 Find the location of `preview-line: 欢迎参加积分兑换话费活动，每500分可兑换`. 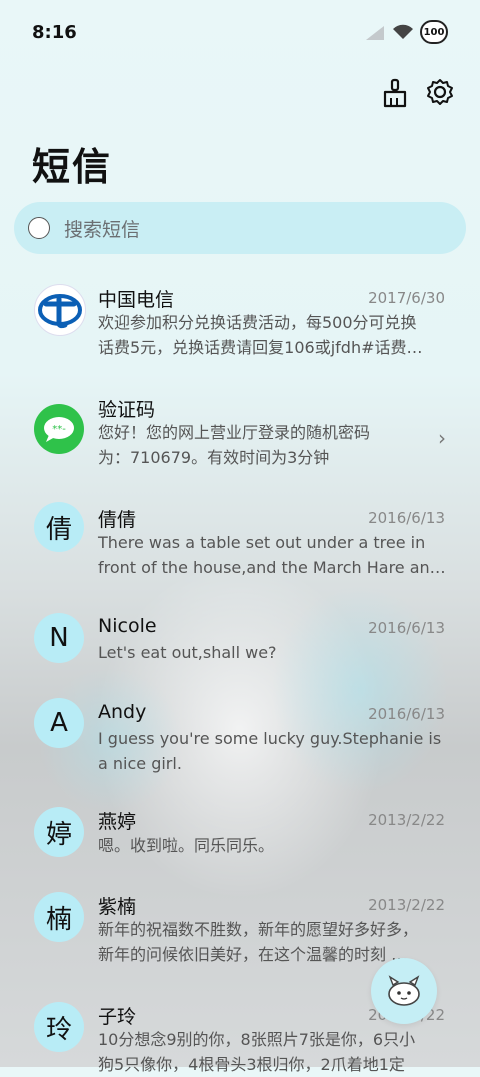

preview-line: 欢迎参加积分兑换话费活动，每500分可兑换 is located at coordinates (257, 322).